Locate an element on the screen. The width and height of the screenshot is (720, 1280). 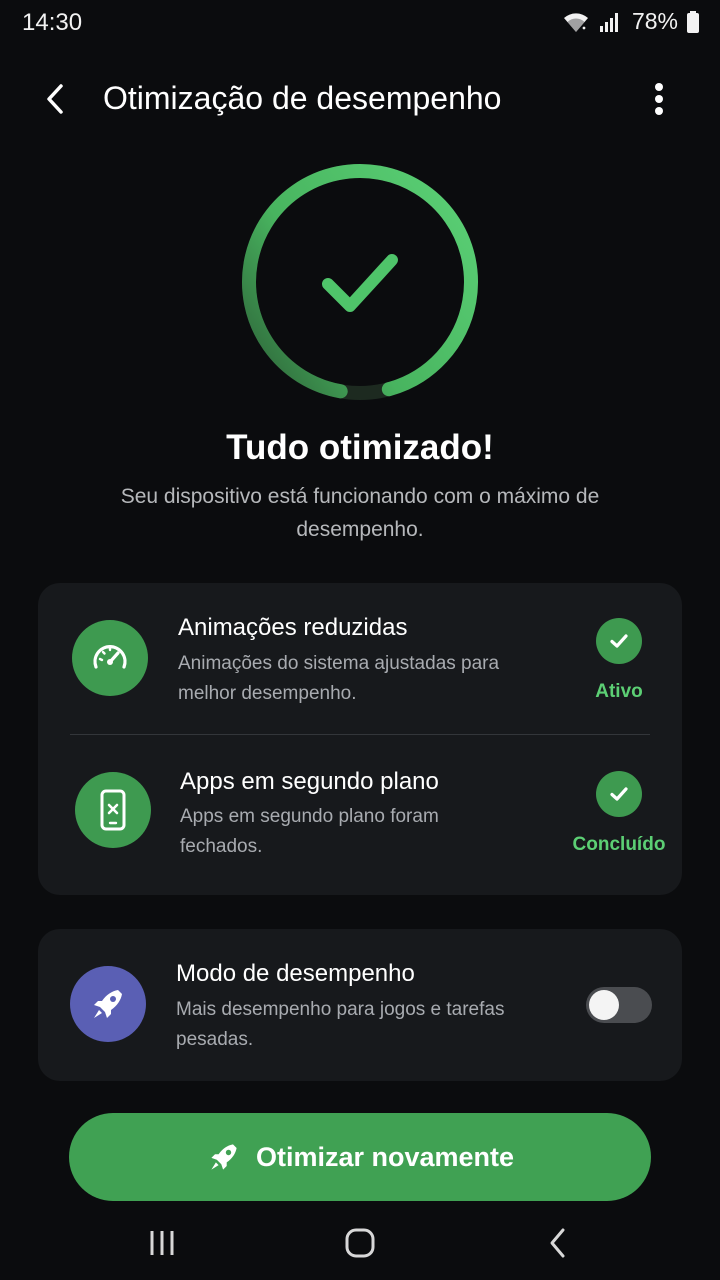
hero-title: Tudo otimizado! is located at coordinates (360, 447).